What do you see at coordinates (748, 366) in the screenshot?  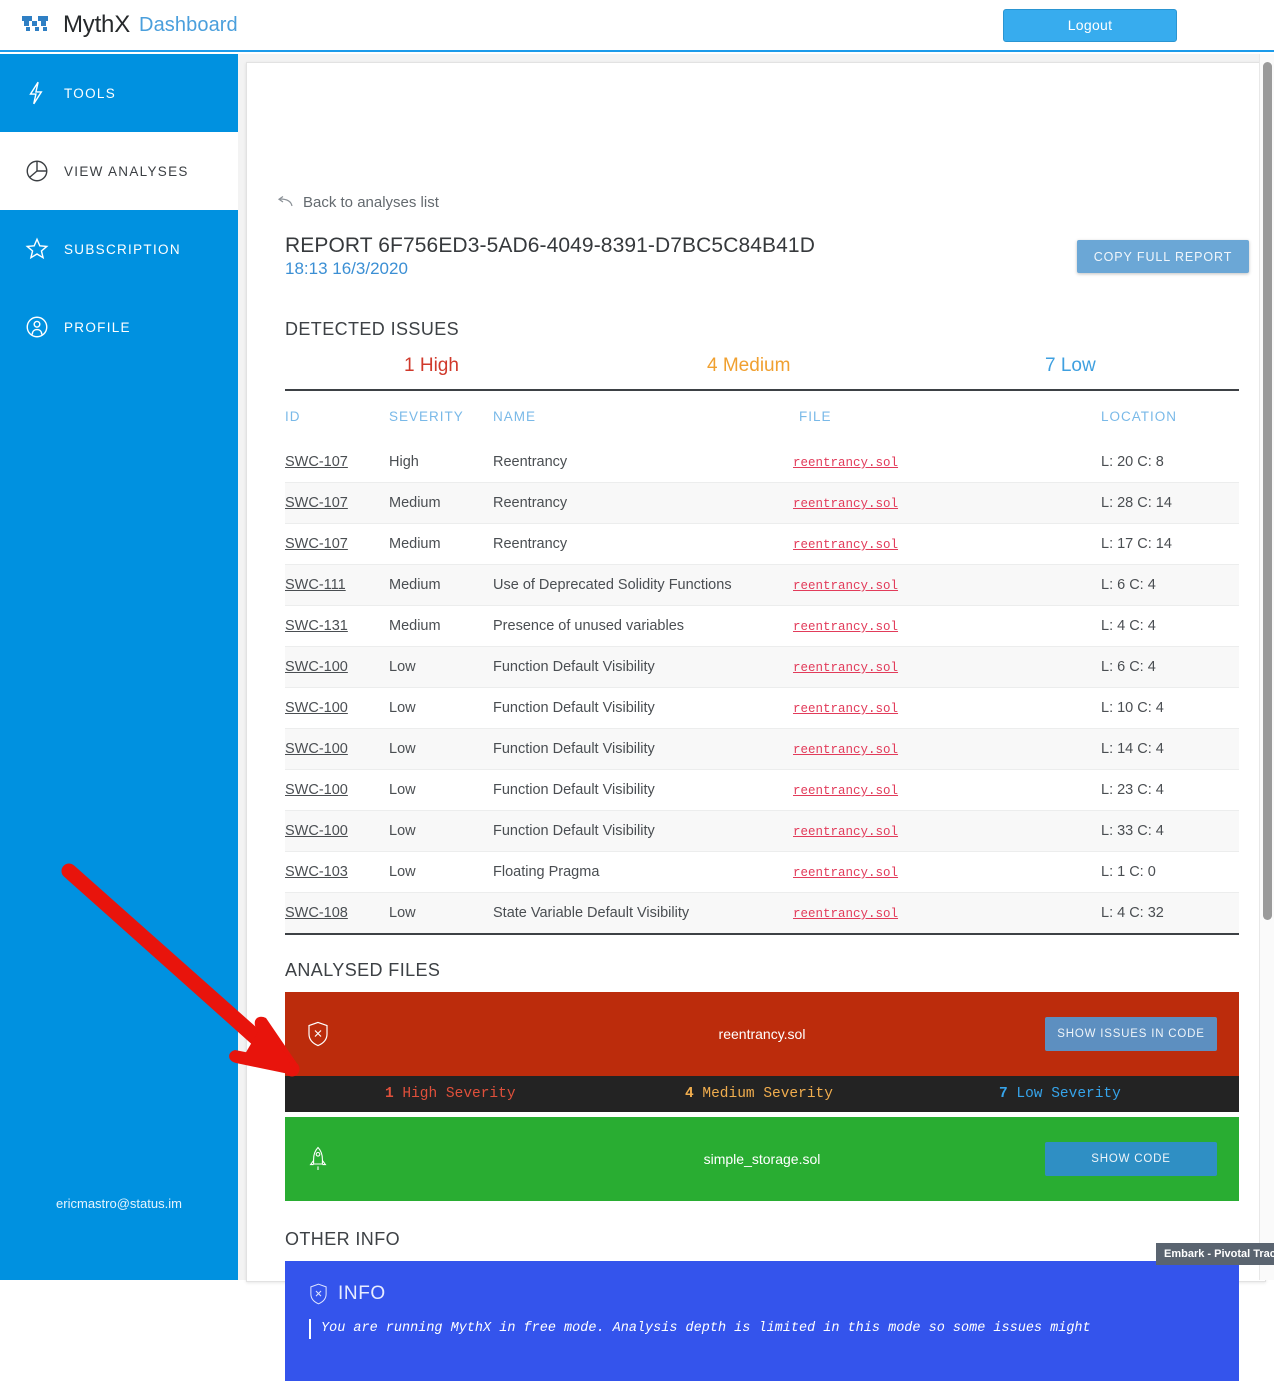 I see `total-medium: 4 Medium` at bounding box center [748, 366].